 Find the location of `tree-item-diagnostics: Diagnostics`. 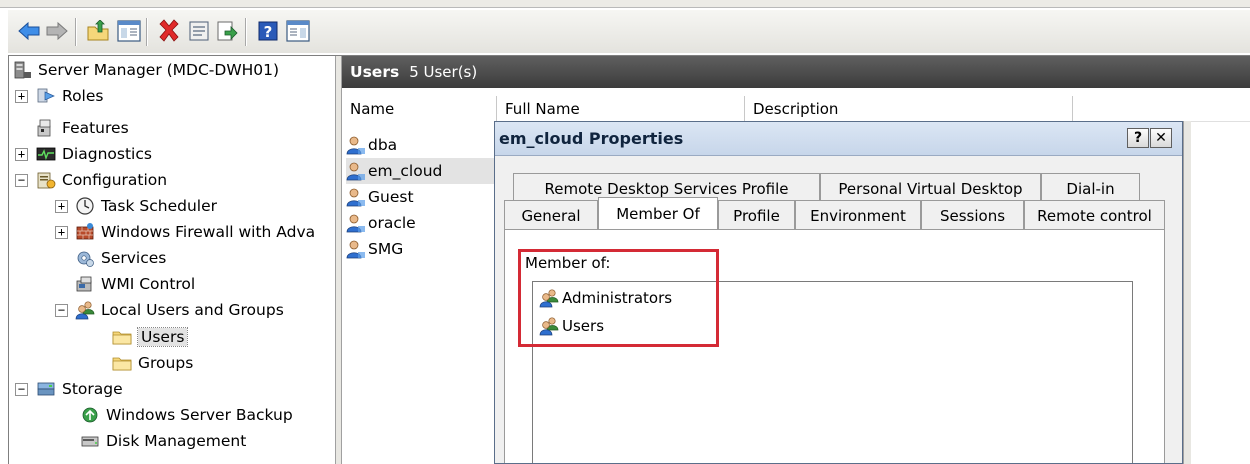

tree-item-diagnostics: Diagnostics is located at coordinates (94, 154).